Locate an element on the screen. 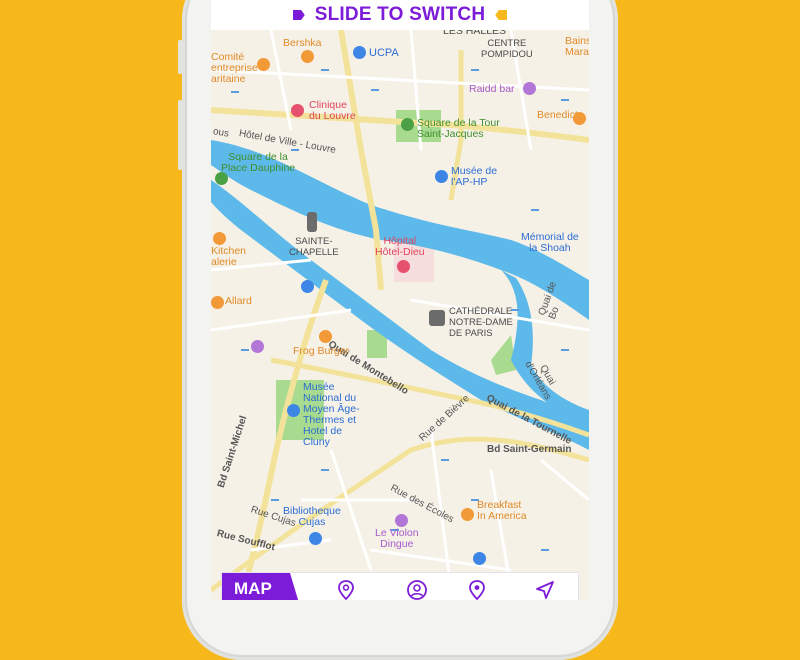 Image resolution: width=800 pixels, height=660 pixels. tab-map: MAP is located at coordinates (262, 586).